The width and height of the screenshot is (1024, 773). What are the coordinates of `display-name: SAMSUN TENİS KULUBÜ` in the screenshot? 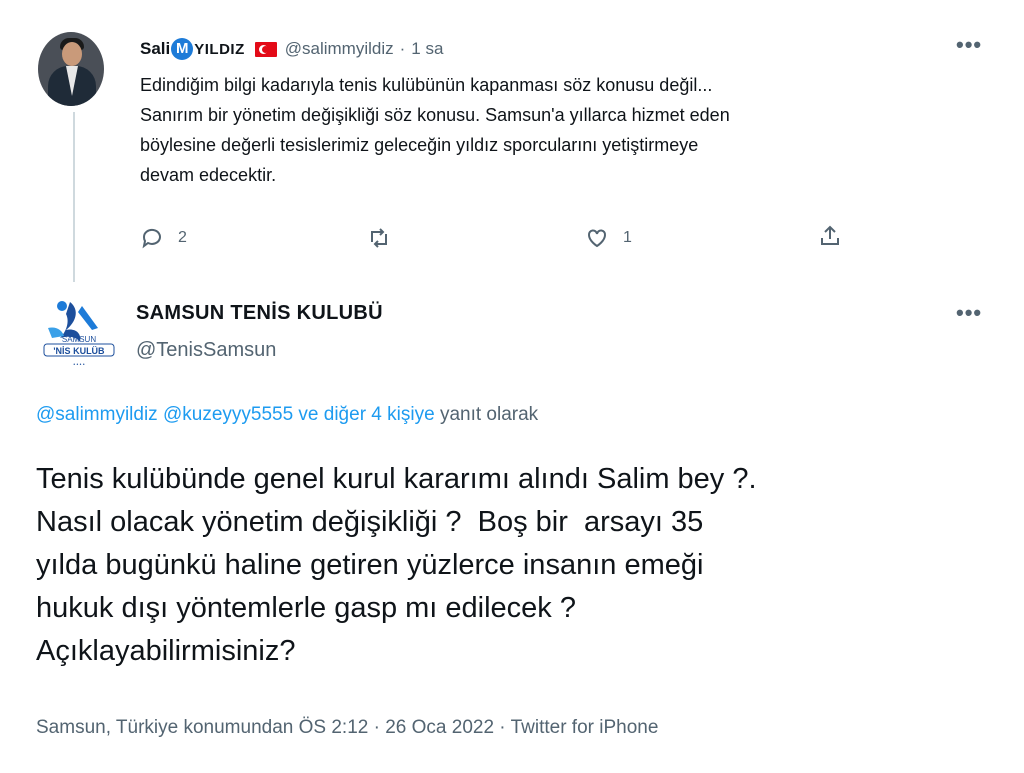 It's located at (259, 313).